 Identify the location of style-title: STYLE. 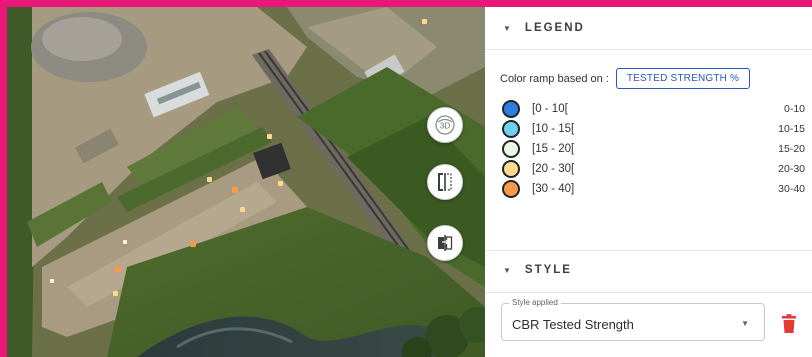
(548, 270).